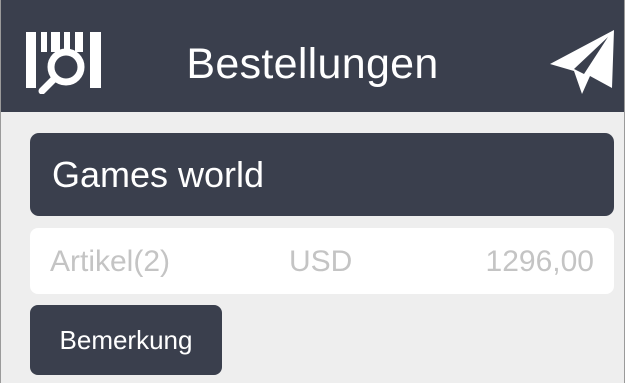 This screenshot has width=625, height=383. I want to click on send-button, so click(582, 62).